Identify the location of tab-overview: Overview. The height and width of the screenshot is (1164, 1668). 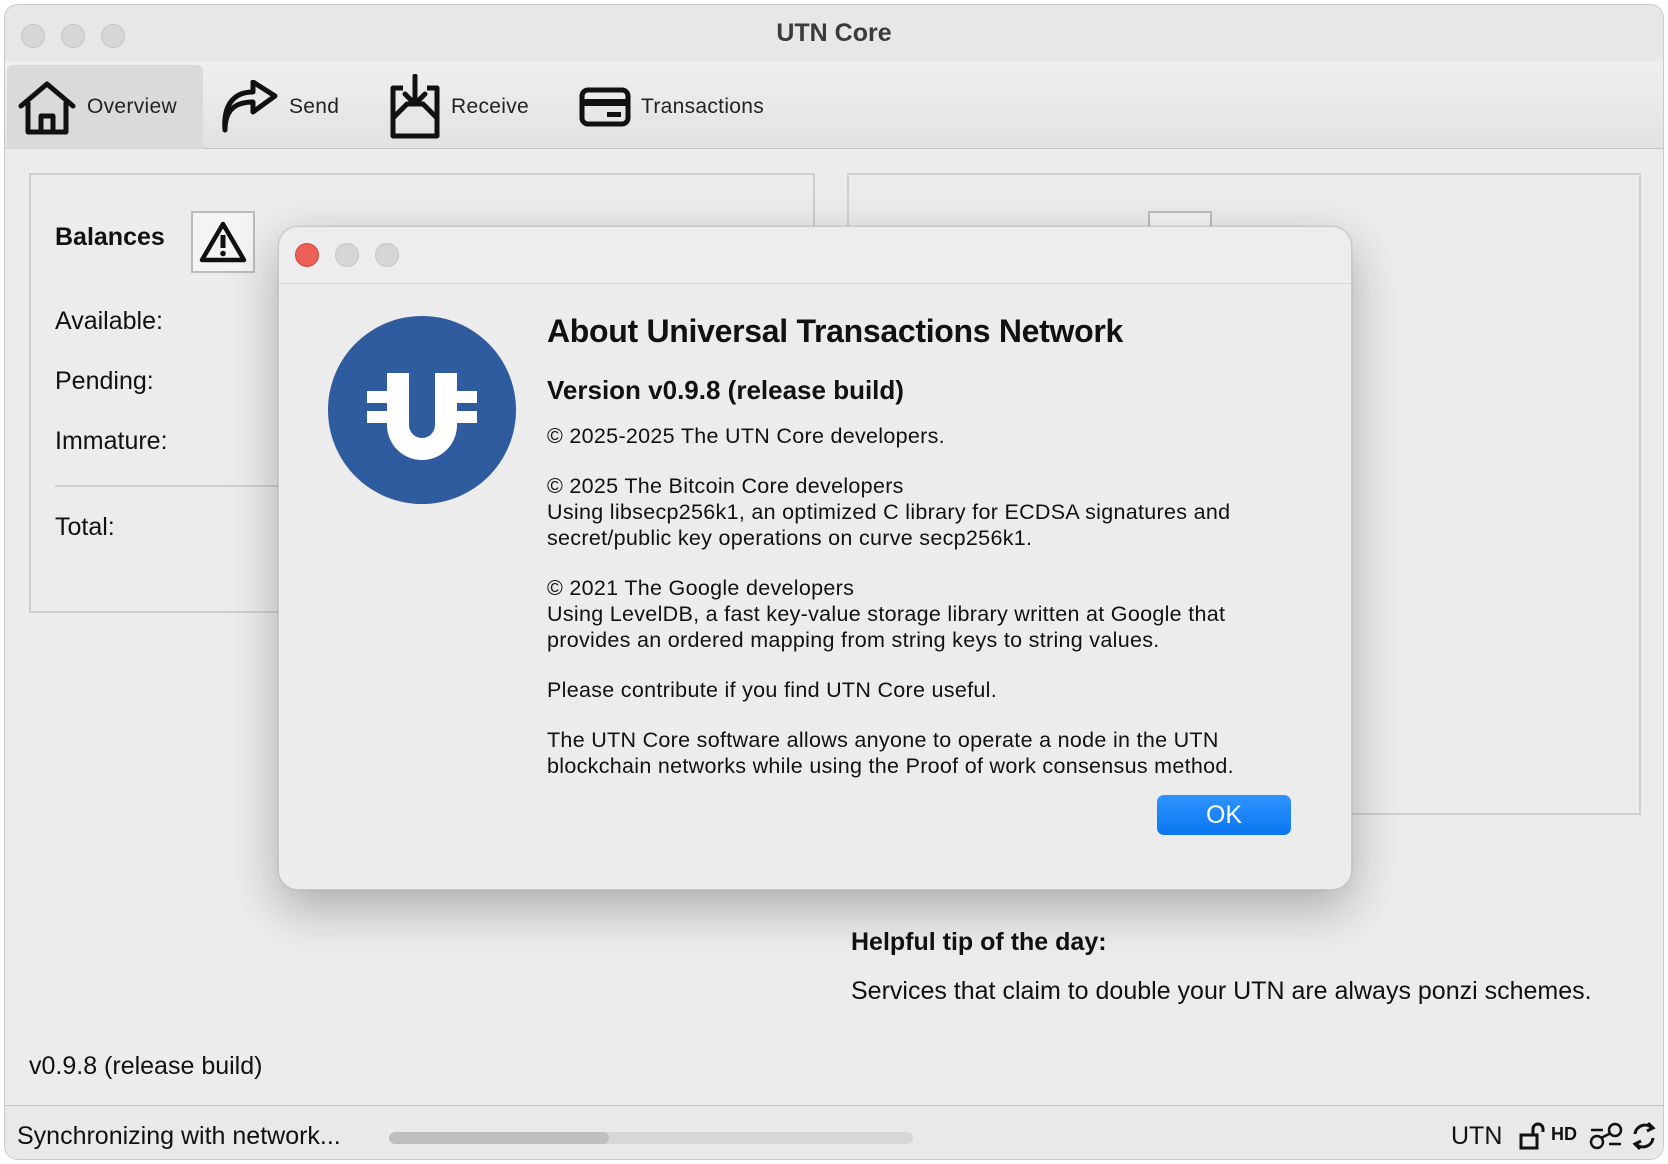
(105, 107).